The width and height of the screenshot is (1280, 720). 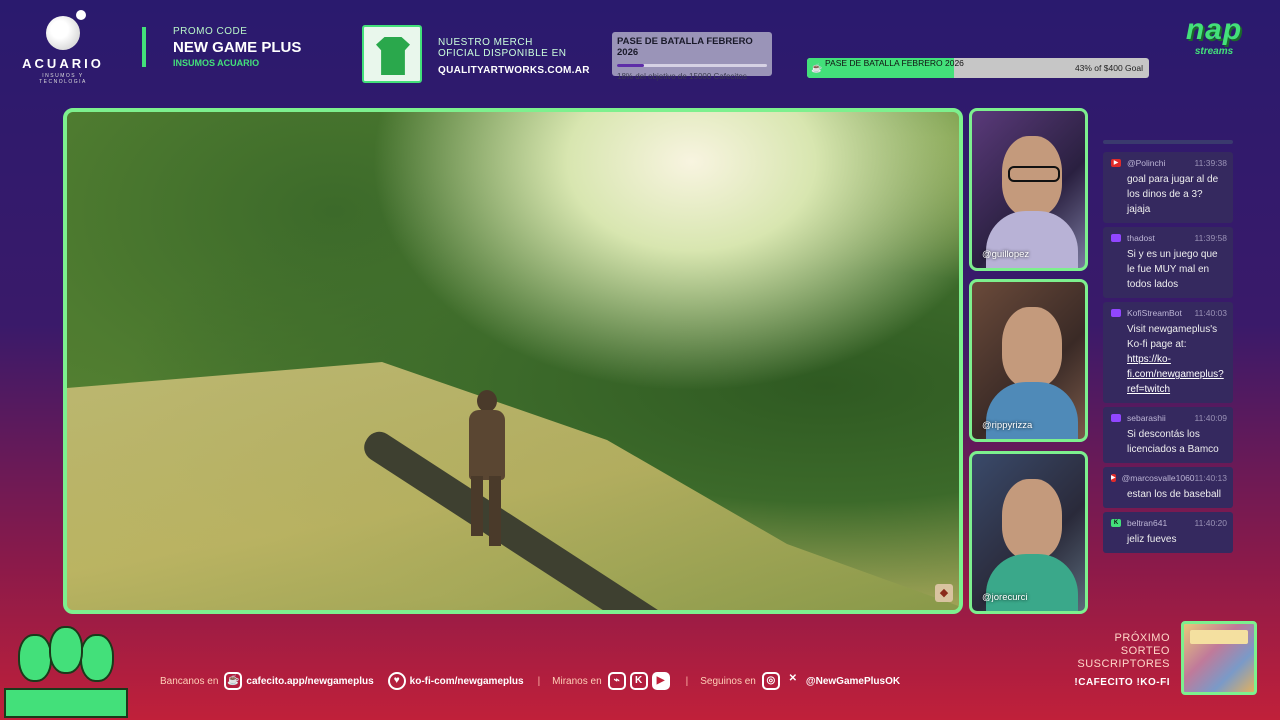 What do you see at coordinates (1210, 163) in the screenshot?
I see `chat-timestamp: 11:39:38` at bounding box center [1210, 163].